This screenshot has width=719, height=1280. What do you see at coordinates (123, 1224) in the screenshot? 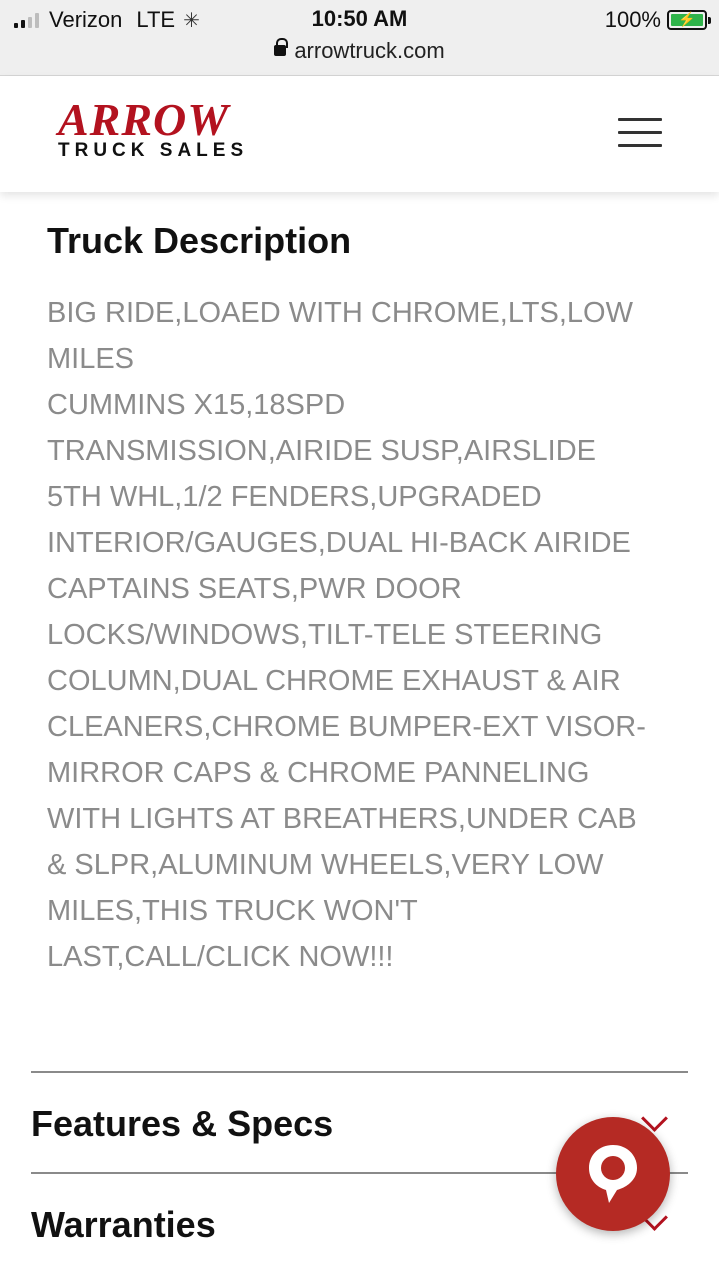
I see `accordion-label: Warranties` at bounding box center [123, 1224].